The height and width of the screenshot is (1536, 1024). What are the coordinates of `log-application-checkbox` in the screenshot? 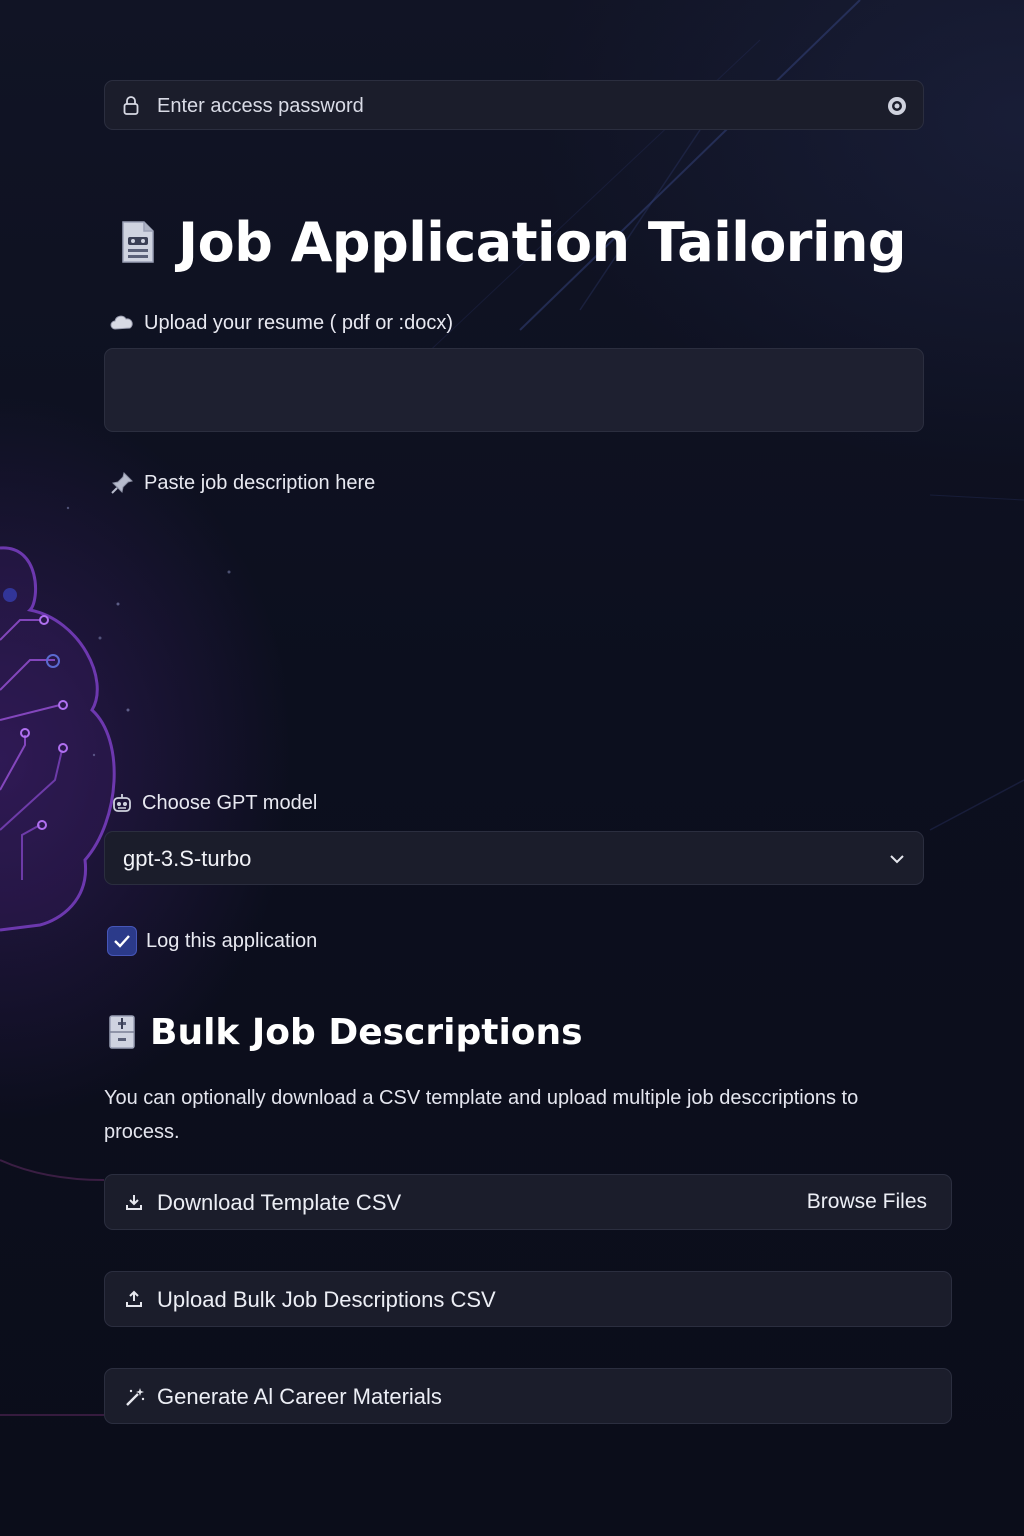 It's located at (122, 941).